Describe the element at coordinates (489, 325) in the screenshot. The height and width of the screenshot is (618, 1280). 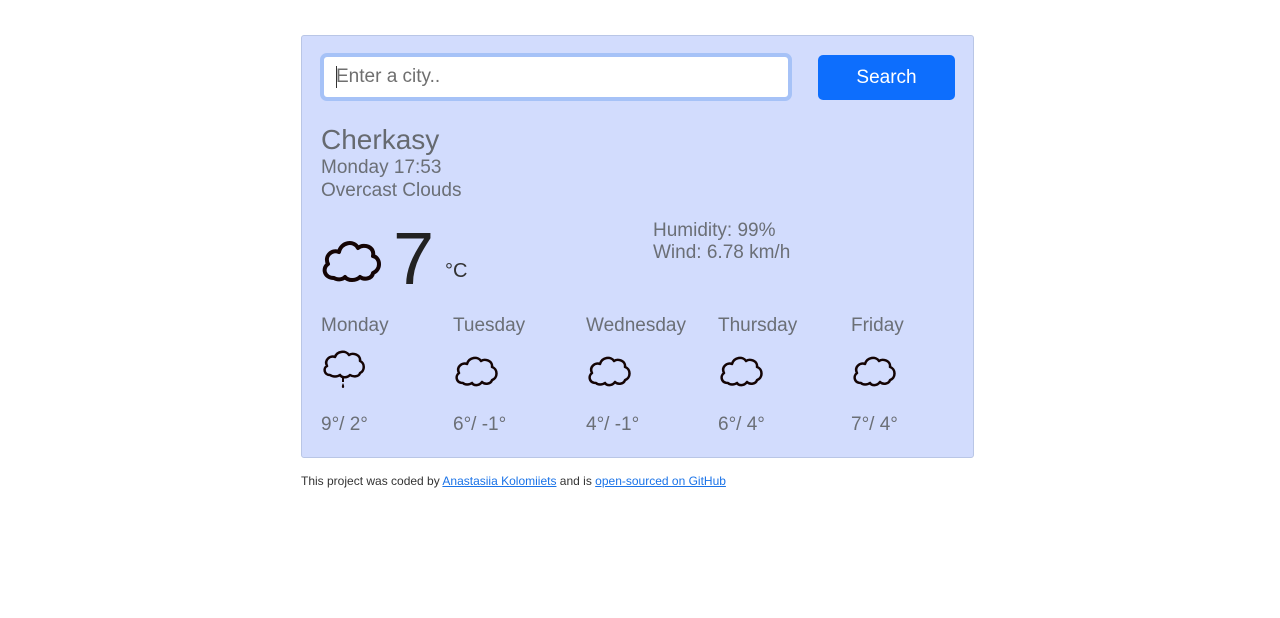
I see `forecast-day-name: Tuesday` at that location.